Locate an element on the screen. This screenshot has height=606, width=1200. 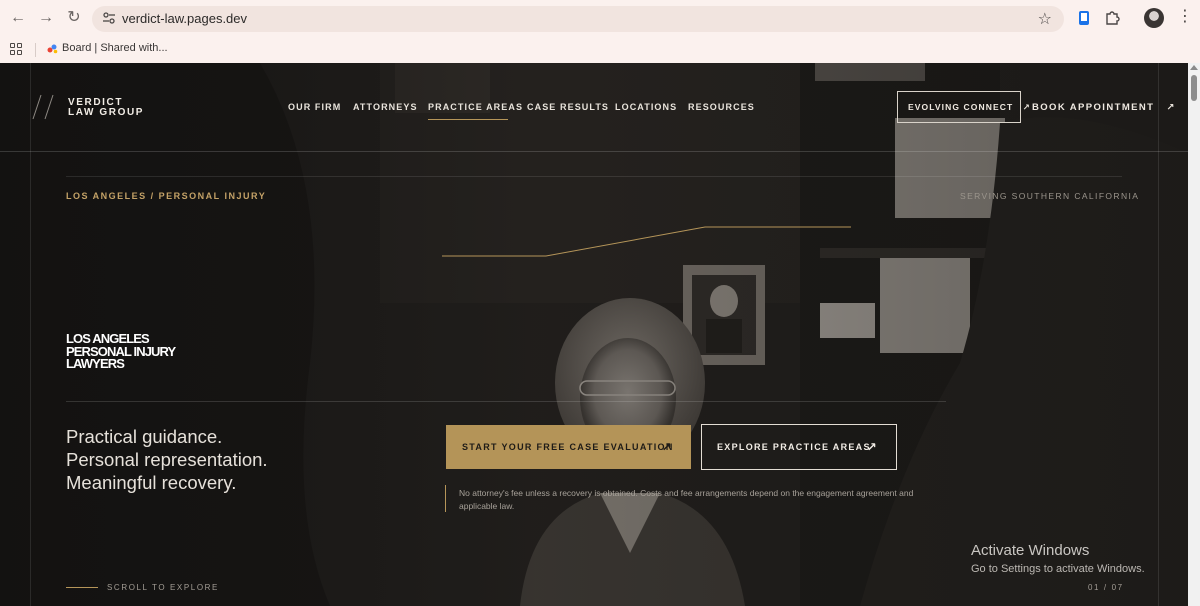
book-appointment-button: BOOK APPOINTMENT ↗ is located at coordinates (1104, 107).